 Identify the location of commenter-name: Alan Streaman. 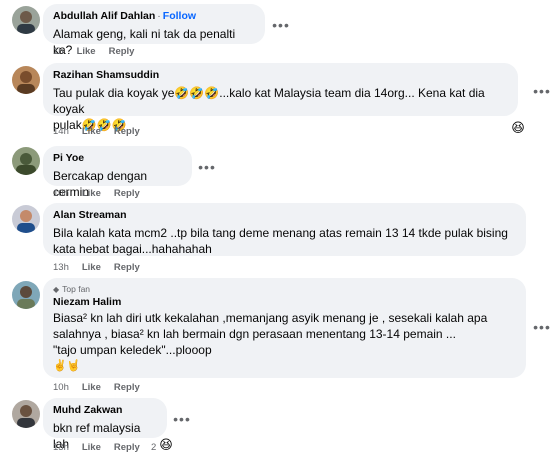
(90, 215).